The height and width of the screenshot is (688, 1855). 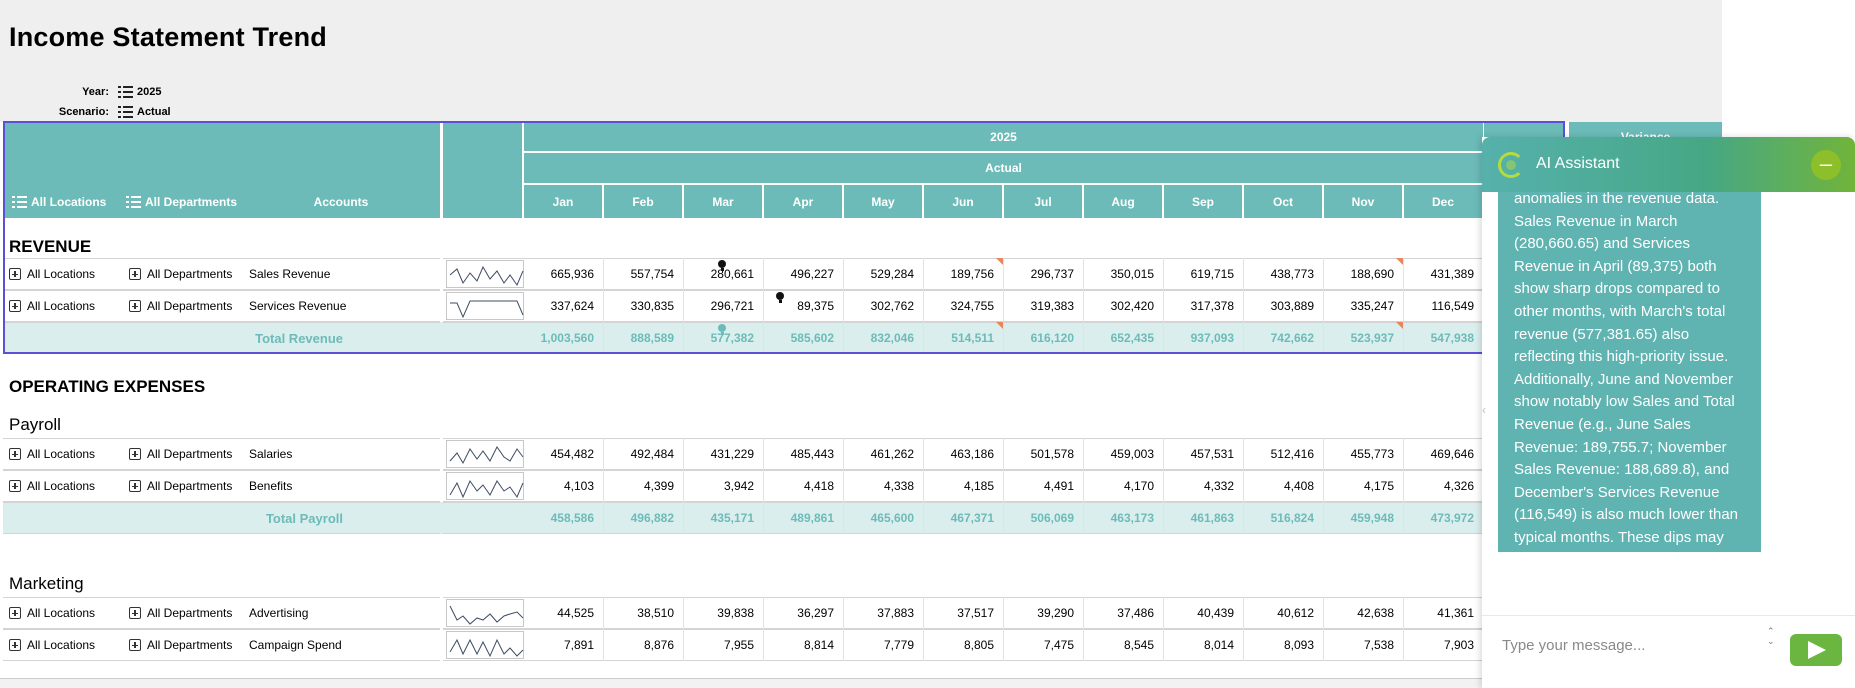 I want to click on value-cell: 665,936, so click(x=559, y=274).